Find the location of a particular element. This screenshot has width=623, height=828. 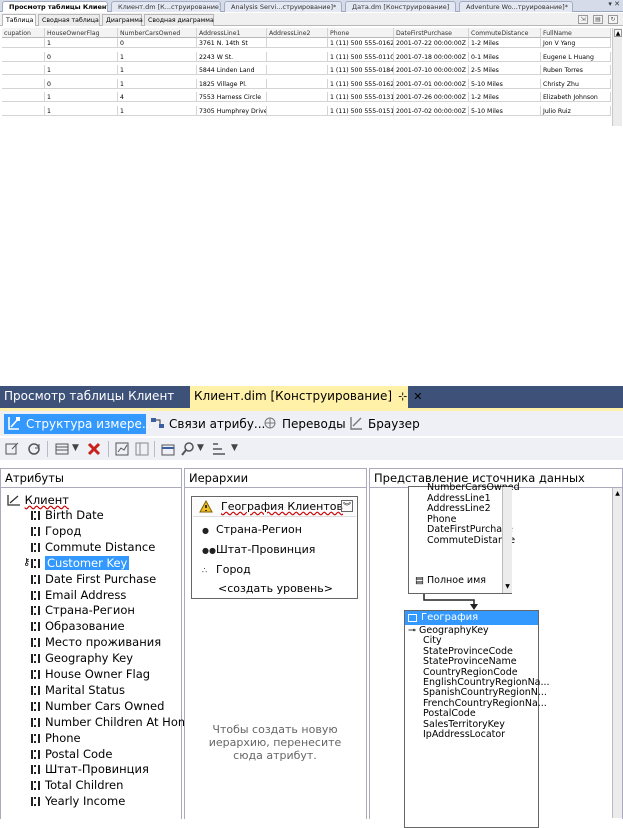

table-cell: Eugene L Huang is located at coordinates (576, 56).